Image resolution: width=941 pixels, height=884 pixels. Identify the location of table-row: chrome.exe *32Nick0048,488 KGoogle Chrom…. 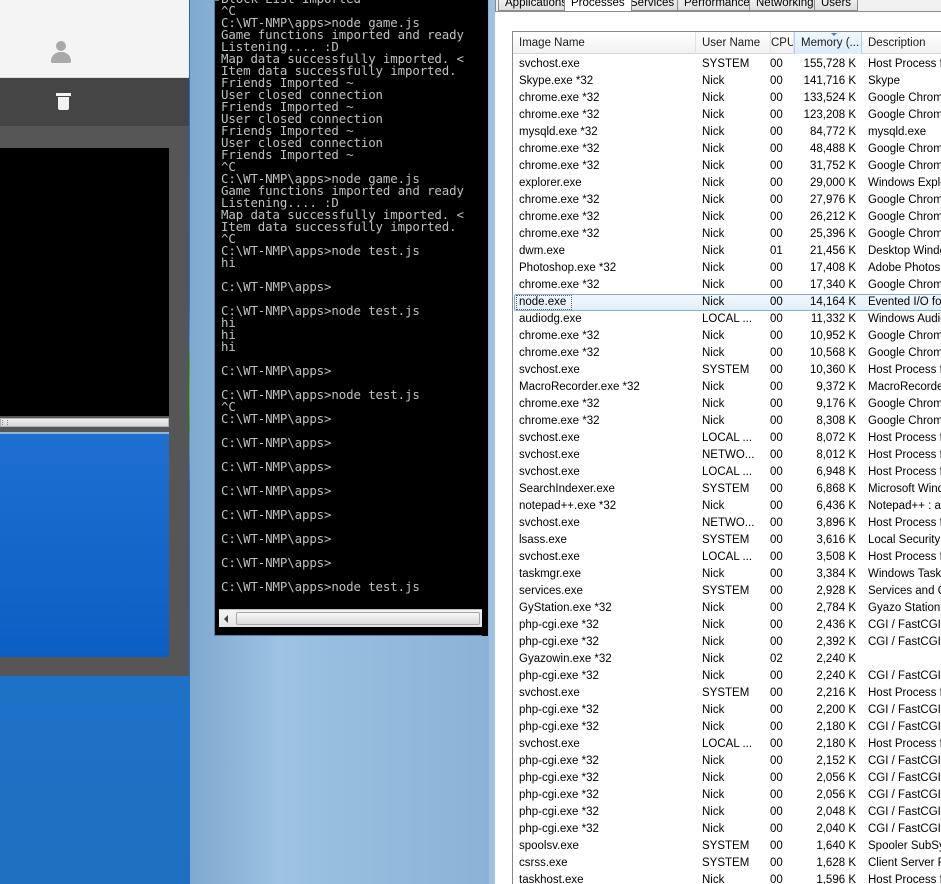
(727, 149).